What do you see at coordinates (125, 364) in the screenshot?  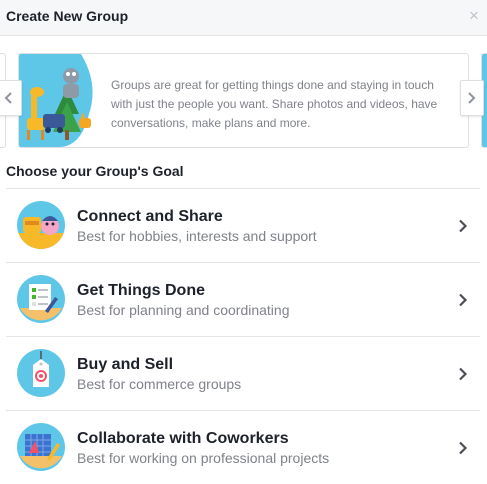 I see `goal-title: Buy and Sell` at bounding box center [125, 364].